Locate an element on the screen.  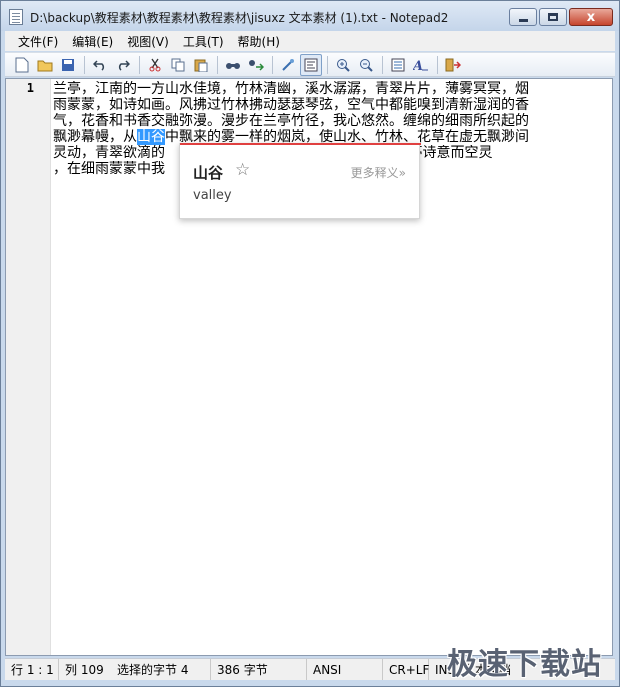
toolbar: A is located at coordinates (310, 64).